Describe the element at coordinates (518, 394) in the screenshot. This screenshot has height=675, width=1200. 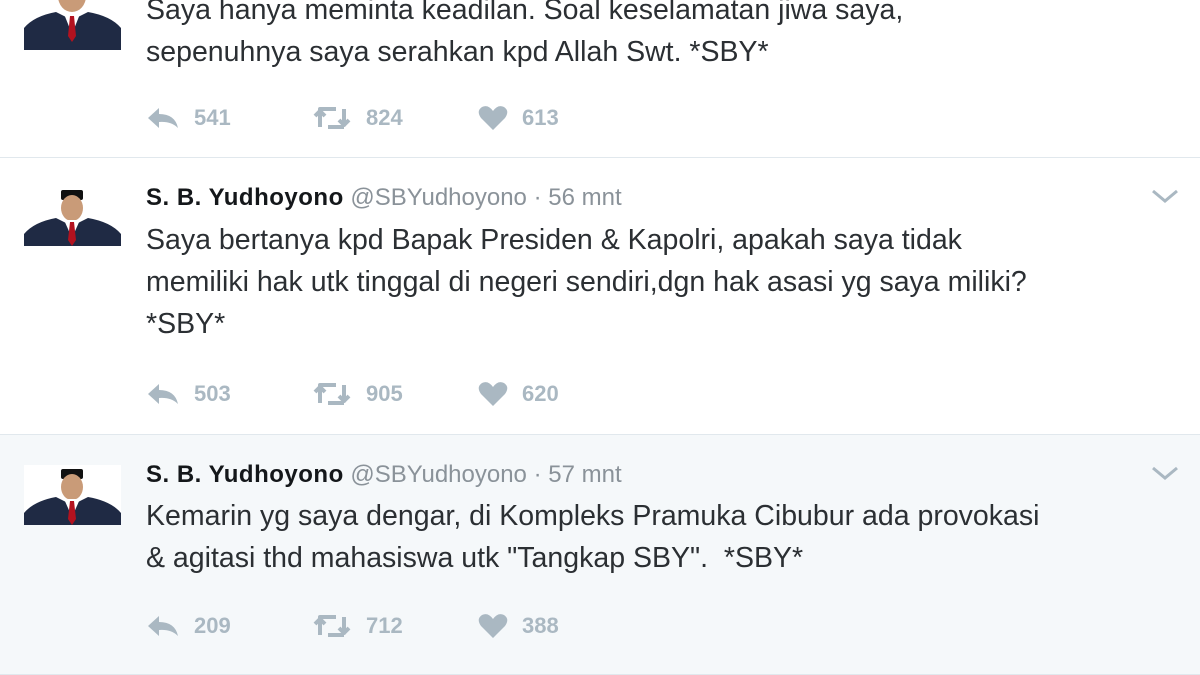
I see `like-button: 620` at that location.